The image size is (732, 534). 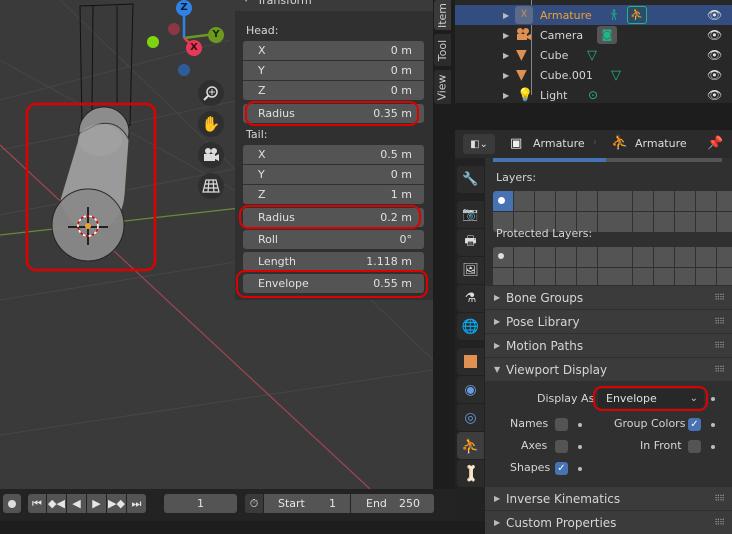 I want to click on tab-object, so click(x=470, y=361).